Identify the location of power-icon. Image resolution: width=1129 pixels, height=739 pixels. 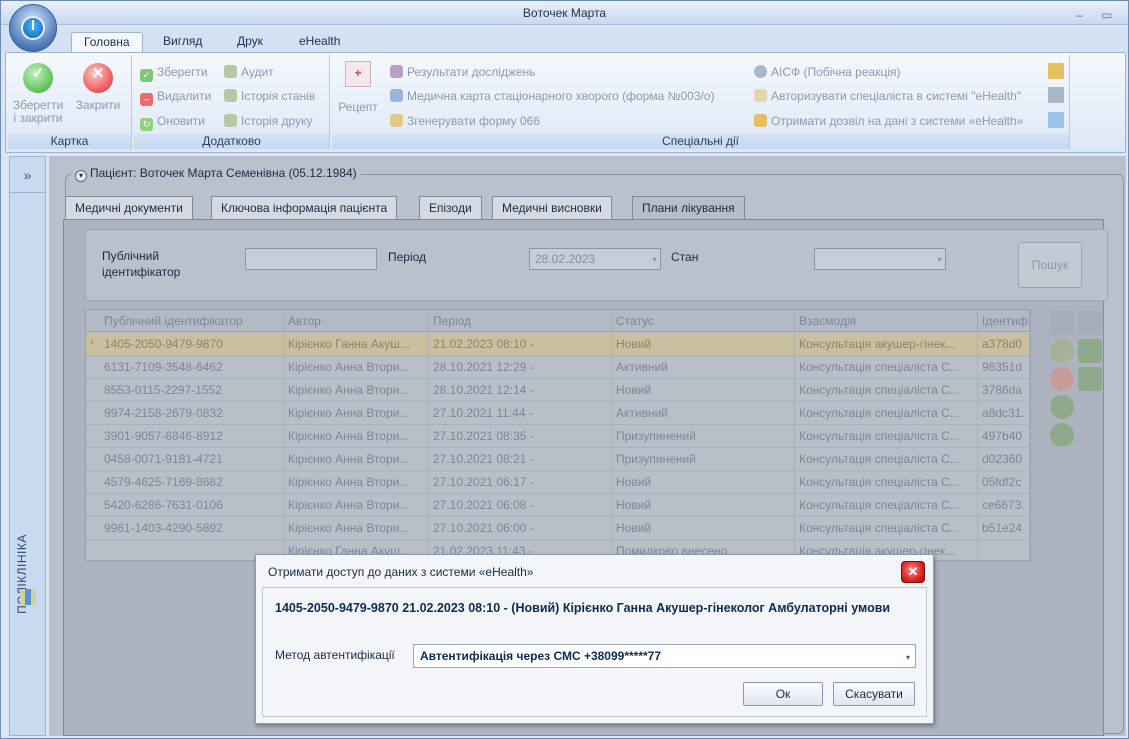
(33, 28).